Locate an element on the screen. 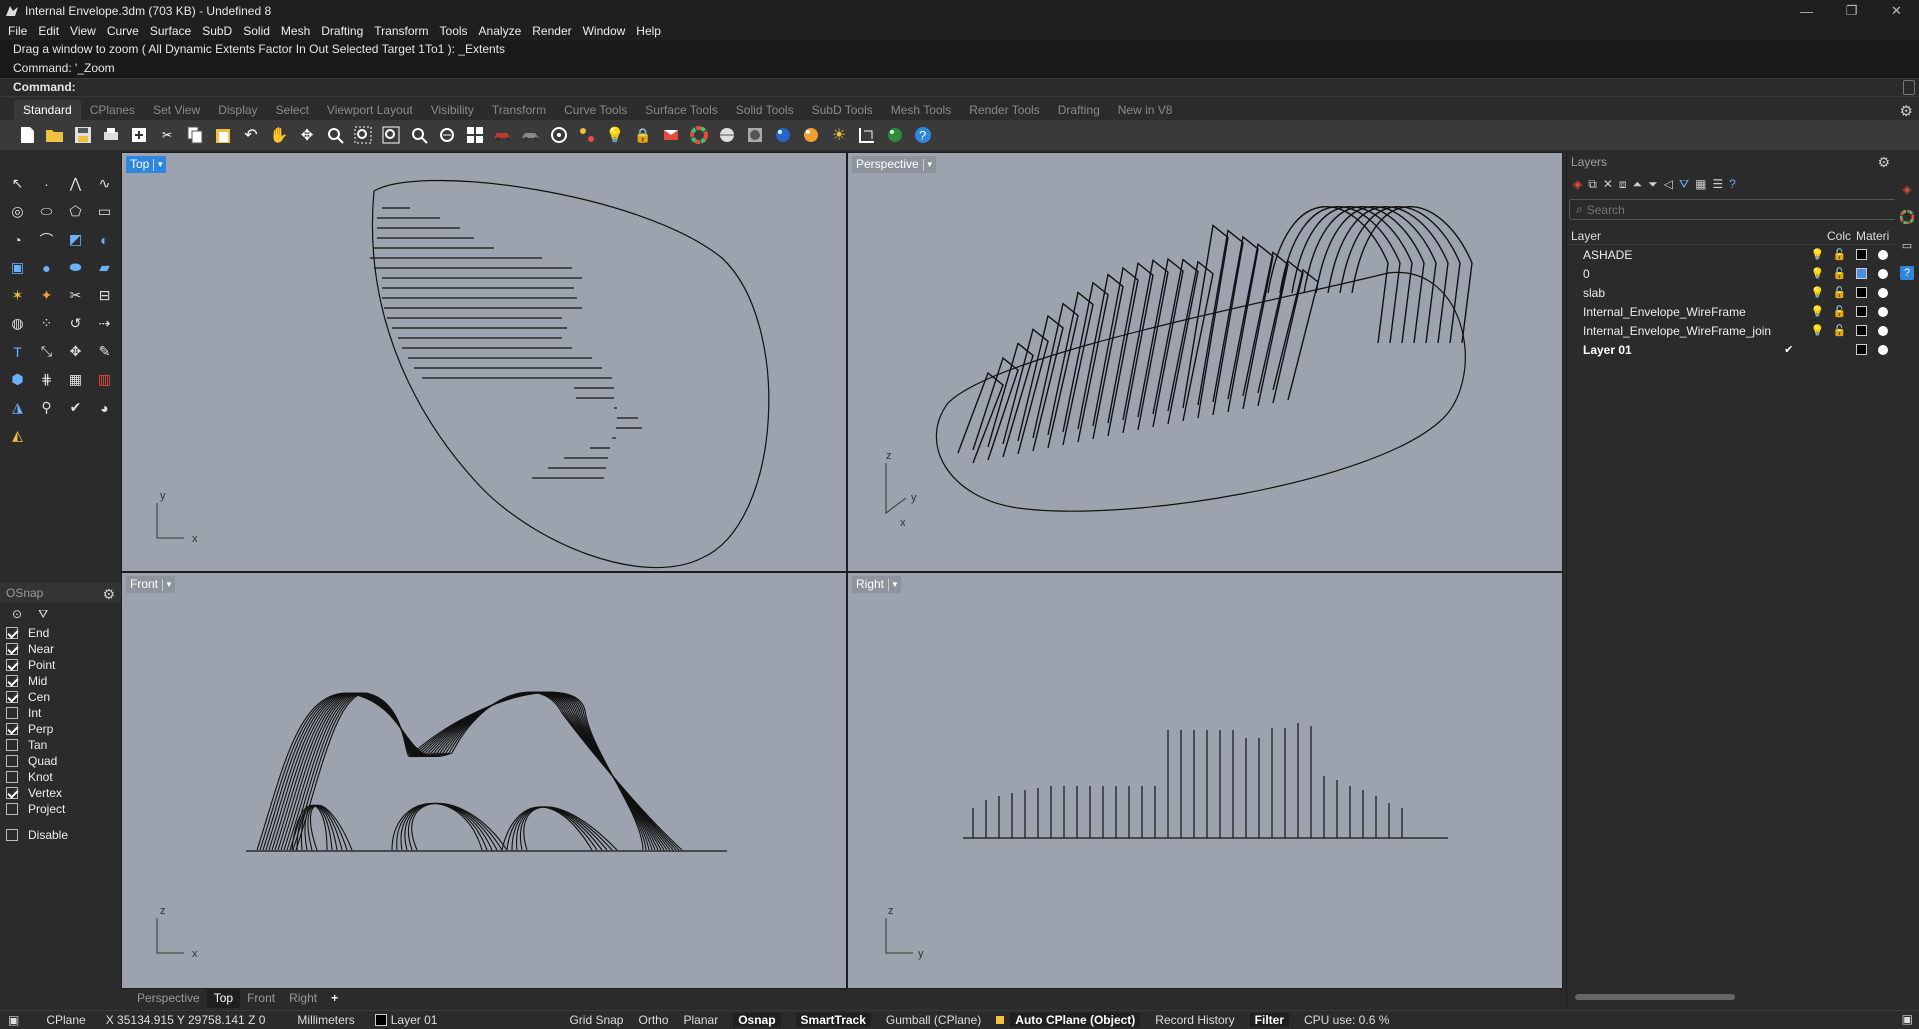  tab-subd-tools: SubD Tools is located at coordinates (842, 110).